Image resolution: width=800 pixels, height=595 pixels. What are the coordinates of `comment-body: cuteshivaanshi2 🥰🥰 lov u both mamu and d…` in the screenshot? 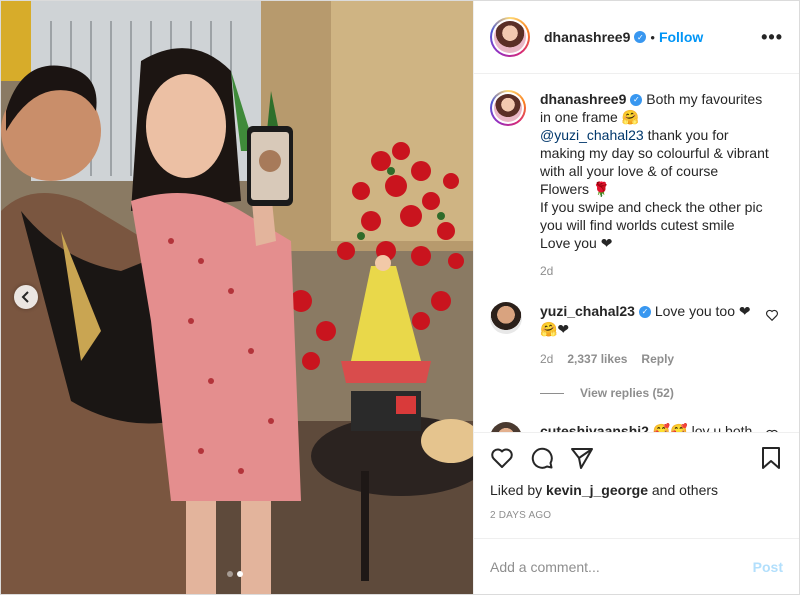 It's located at (647, 427).